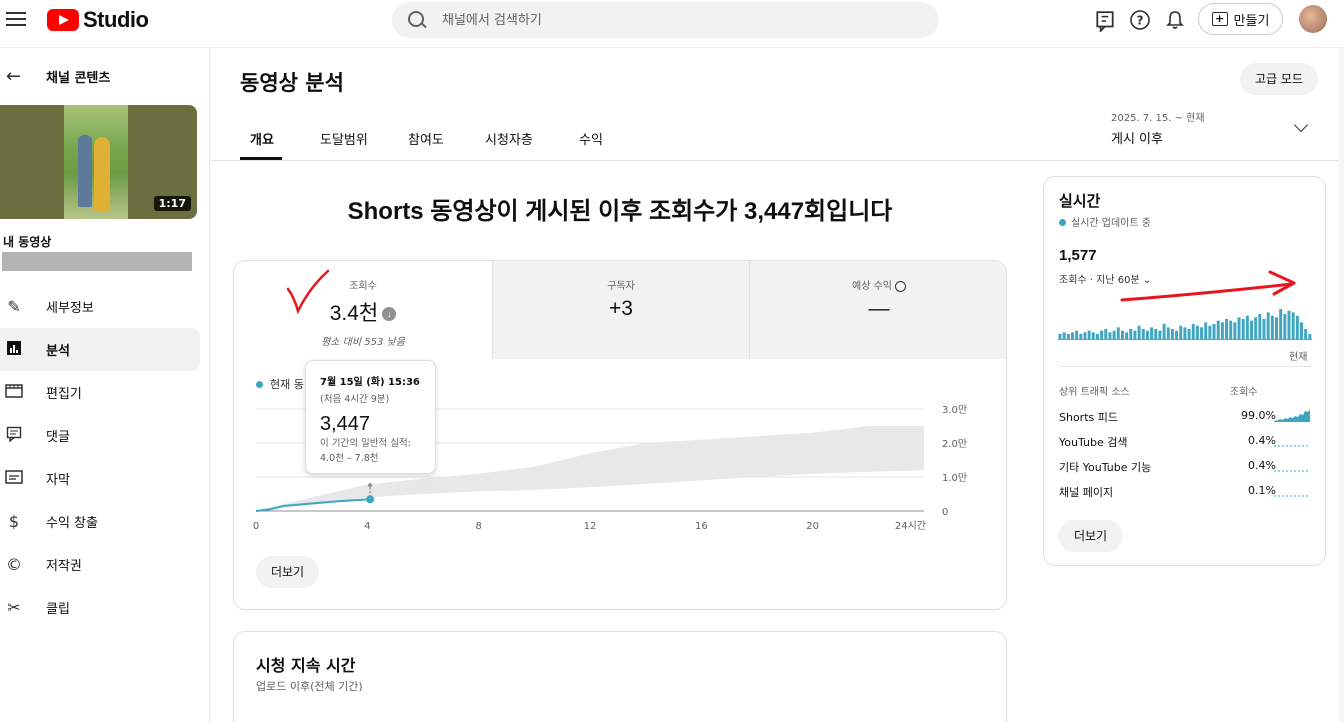 The image size is (1344, 722). Describe the element at coordinates (1313, 19) in the screenshot. I see `avatar` at that location.